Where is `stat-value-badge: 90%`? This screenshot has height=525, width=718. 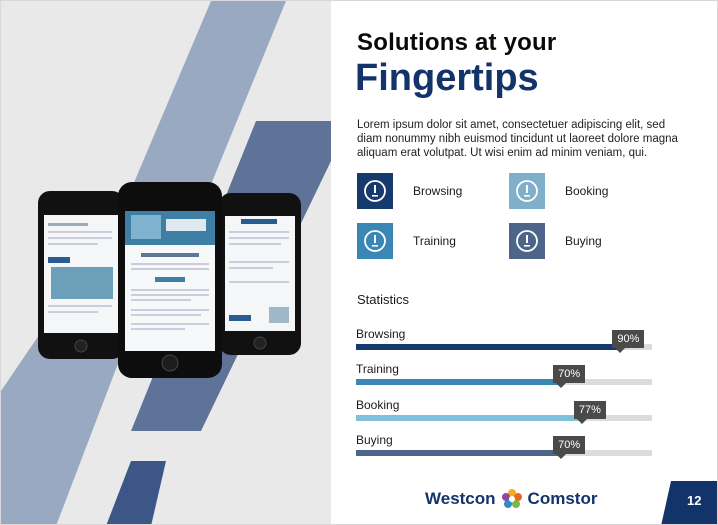
stat-value-badge: 90% is located at coordinates (628, 341).